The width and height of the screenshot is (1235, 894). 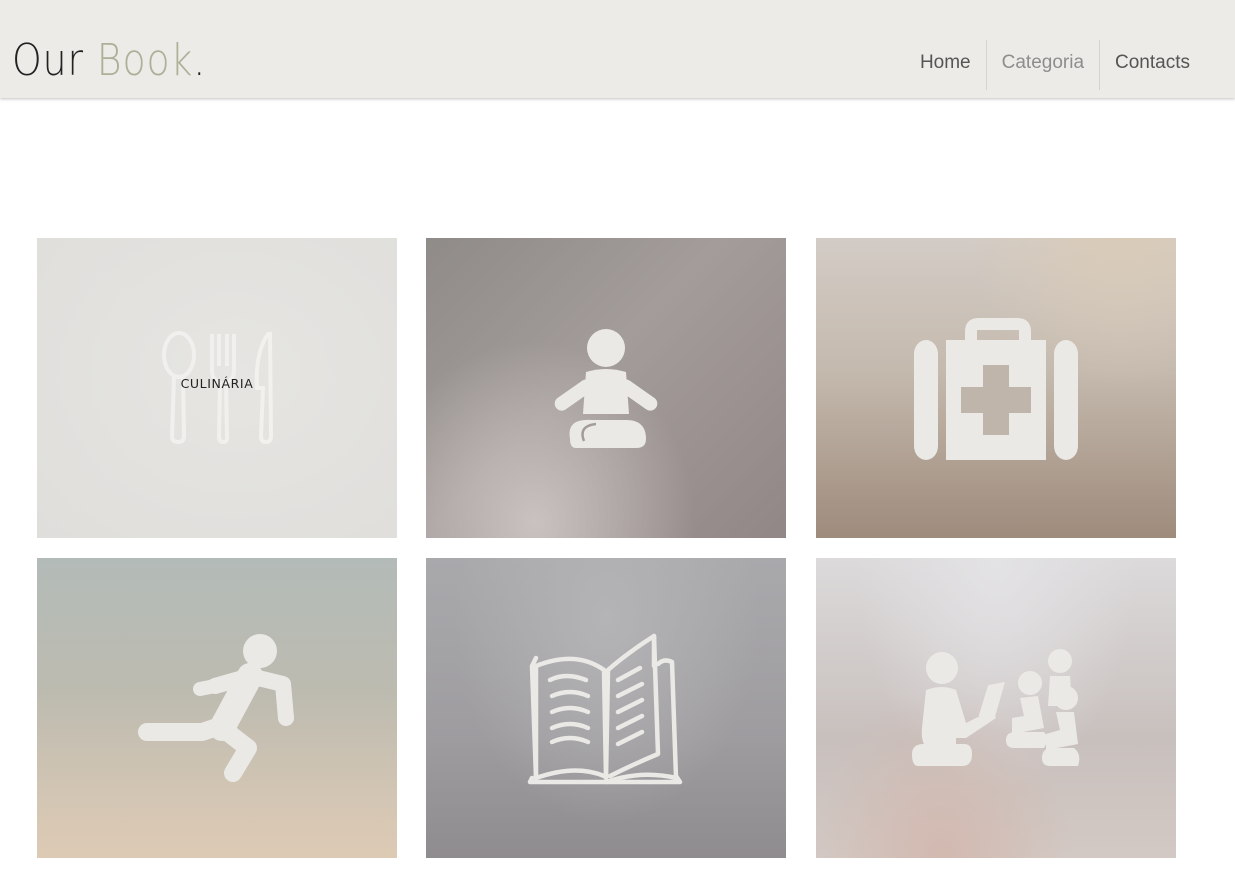 What do you see at coordinates (1152, 65) in the screenshot?
I see `nav-contacts: Contacts` at bounding box center [1152, 65].